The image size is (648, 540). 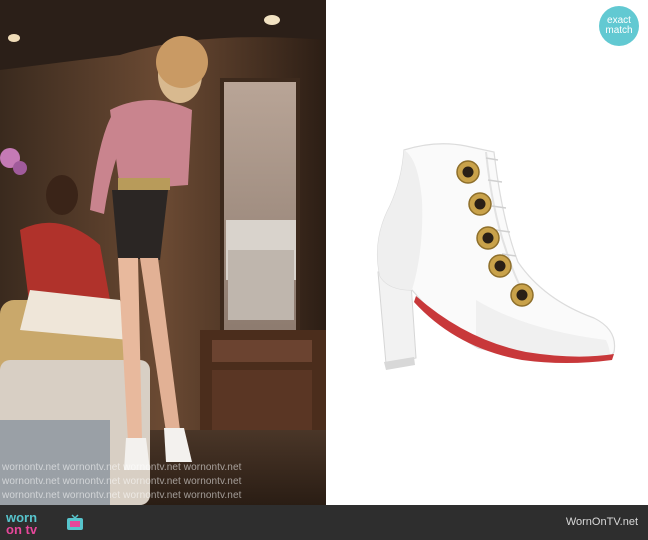 What do you see at coordinates (601, 522) in the screenshot?
I see `site-name: WornOnTV.net` at bounding box center [601, 522].